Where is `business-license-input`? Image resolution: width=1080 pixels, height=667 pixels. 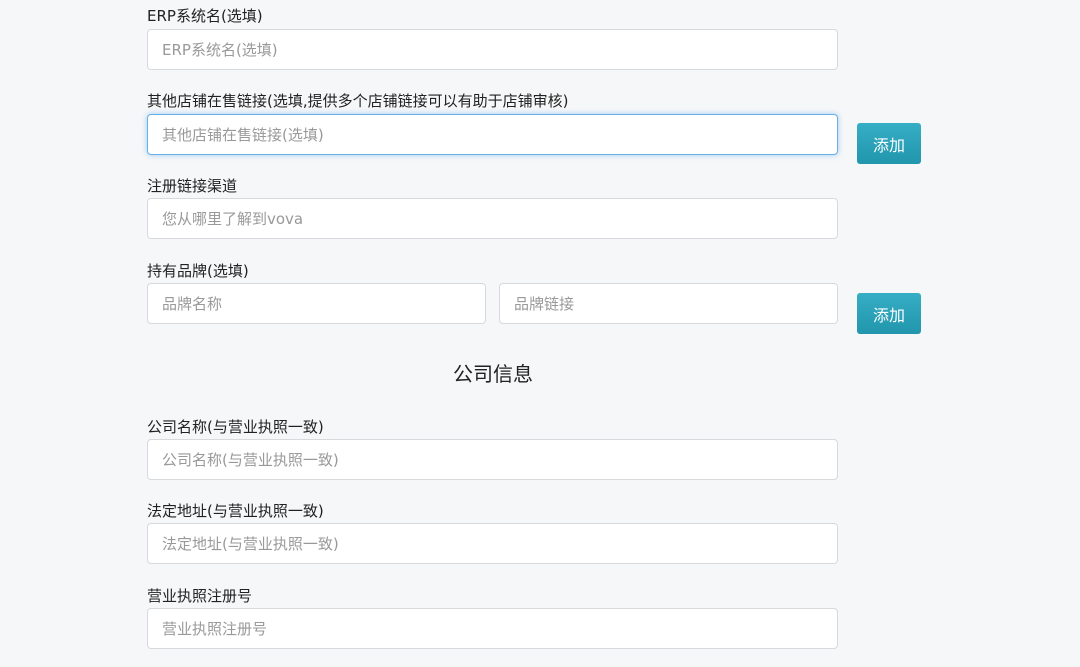
business-license-input is located at coordinates (492, 628).